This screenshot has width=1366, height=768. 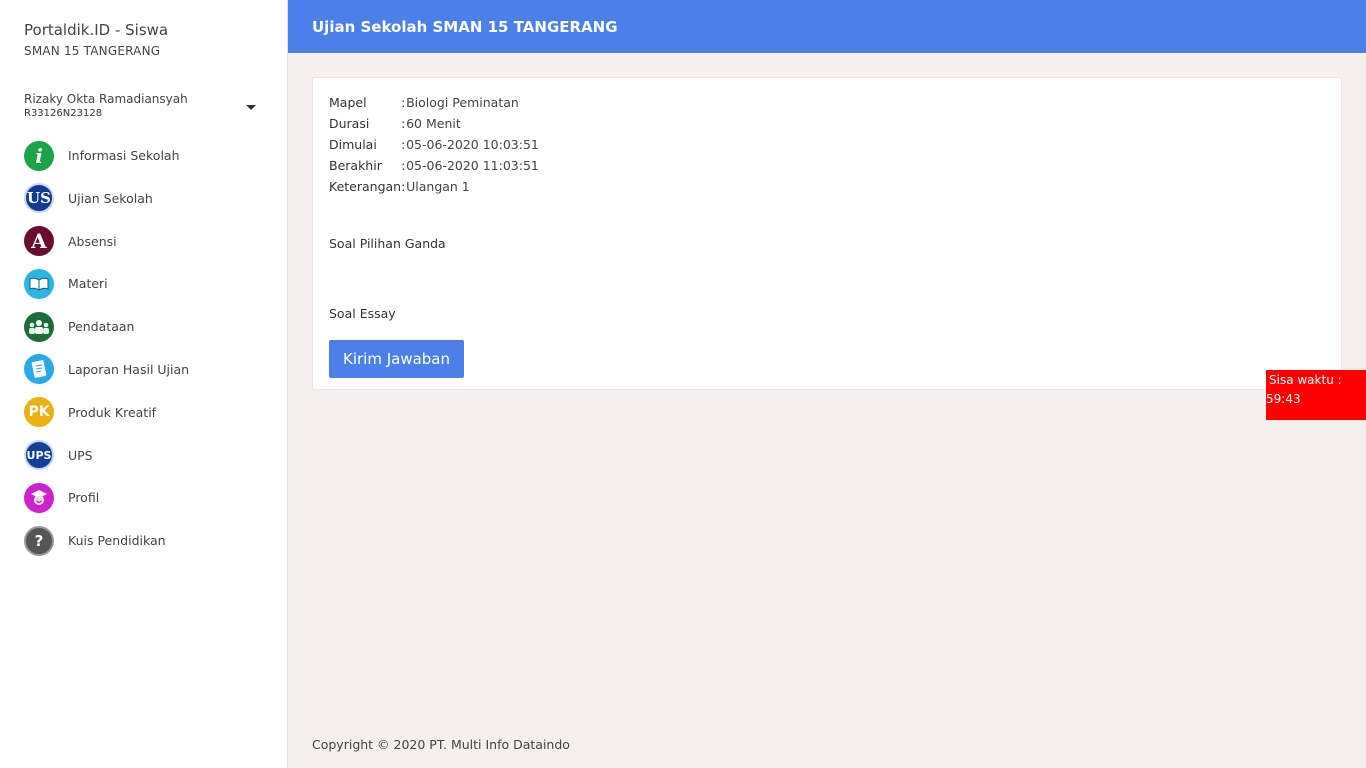 What do you see at coordinates (39, 155) in the screenshot?
I see `info-icon: i` at bounding box center [39, 155].